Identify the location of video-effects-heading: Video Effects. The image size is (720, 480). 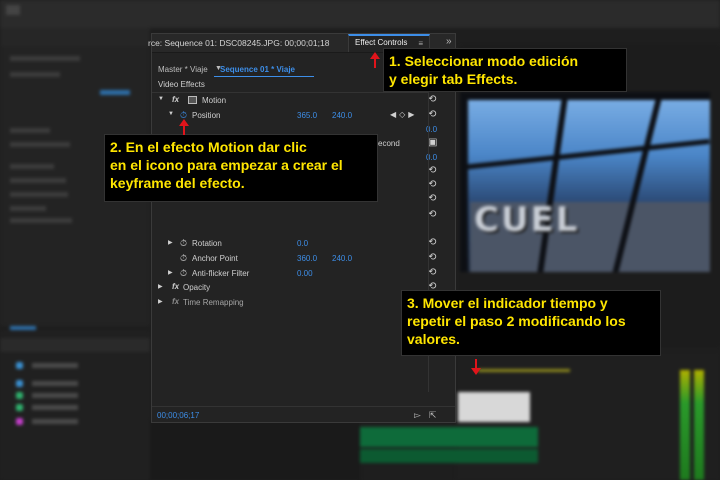
(181, 84).